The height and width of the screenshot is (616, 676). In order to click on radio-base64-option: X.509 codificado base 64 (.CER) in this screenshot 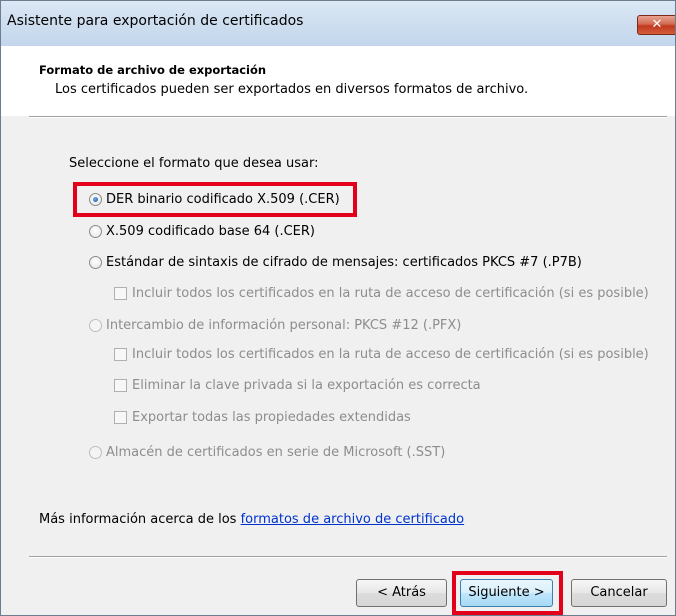, I will do `click(202, 231)`.